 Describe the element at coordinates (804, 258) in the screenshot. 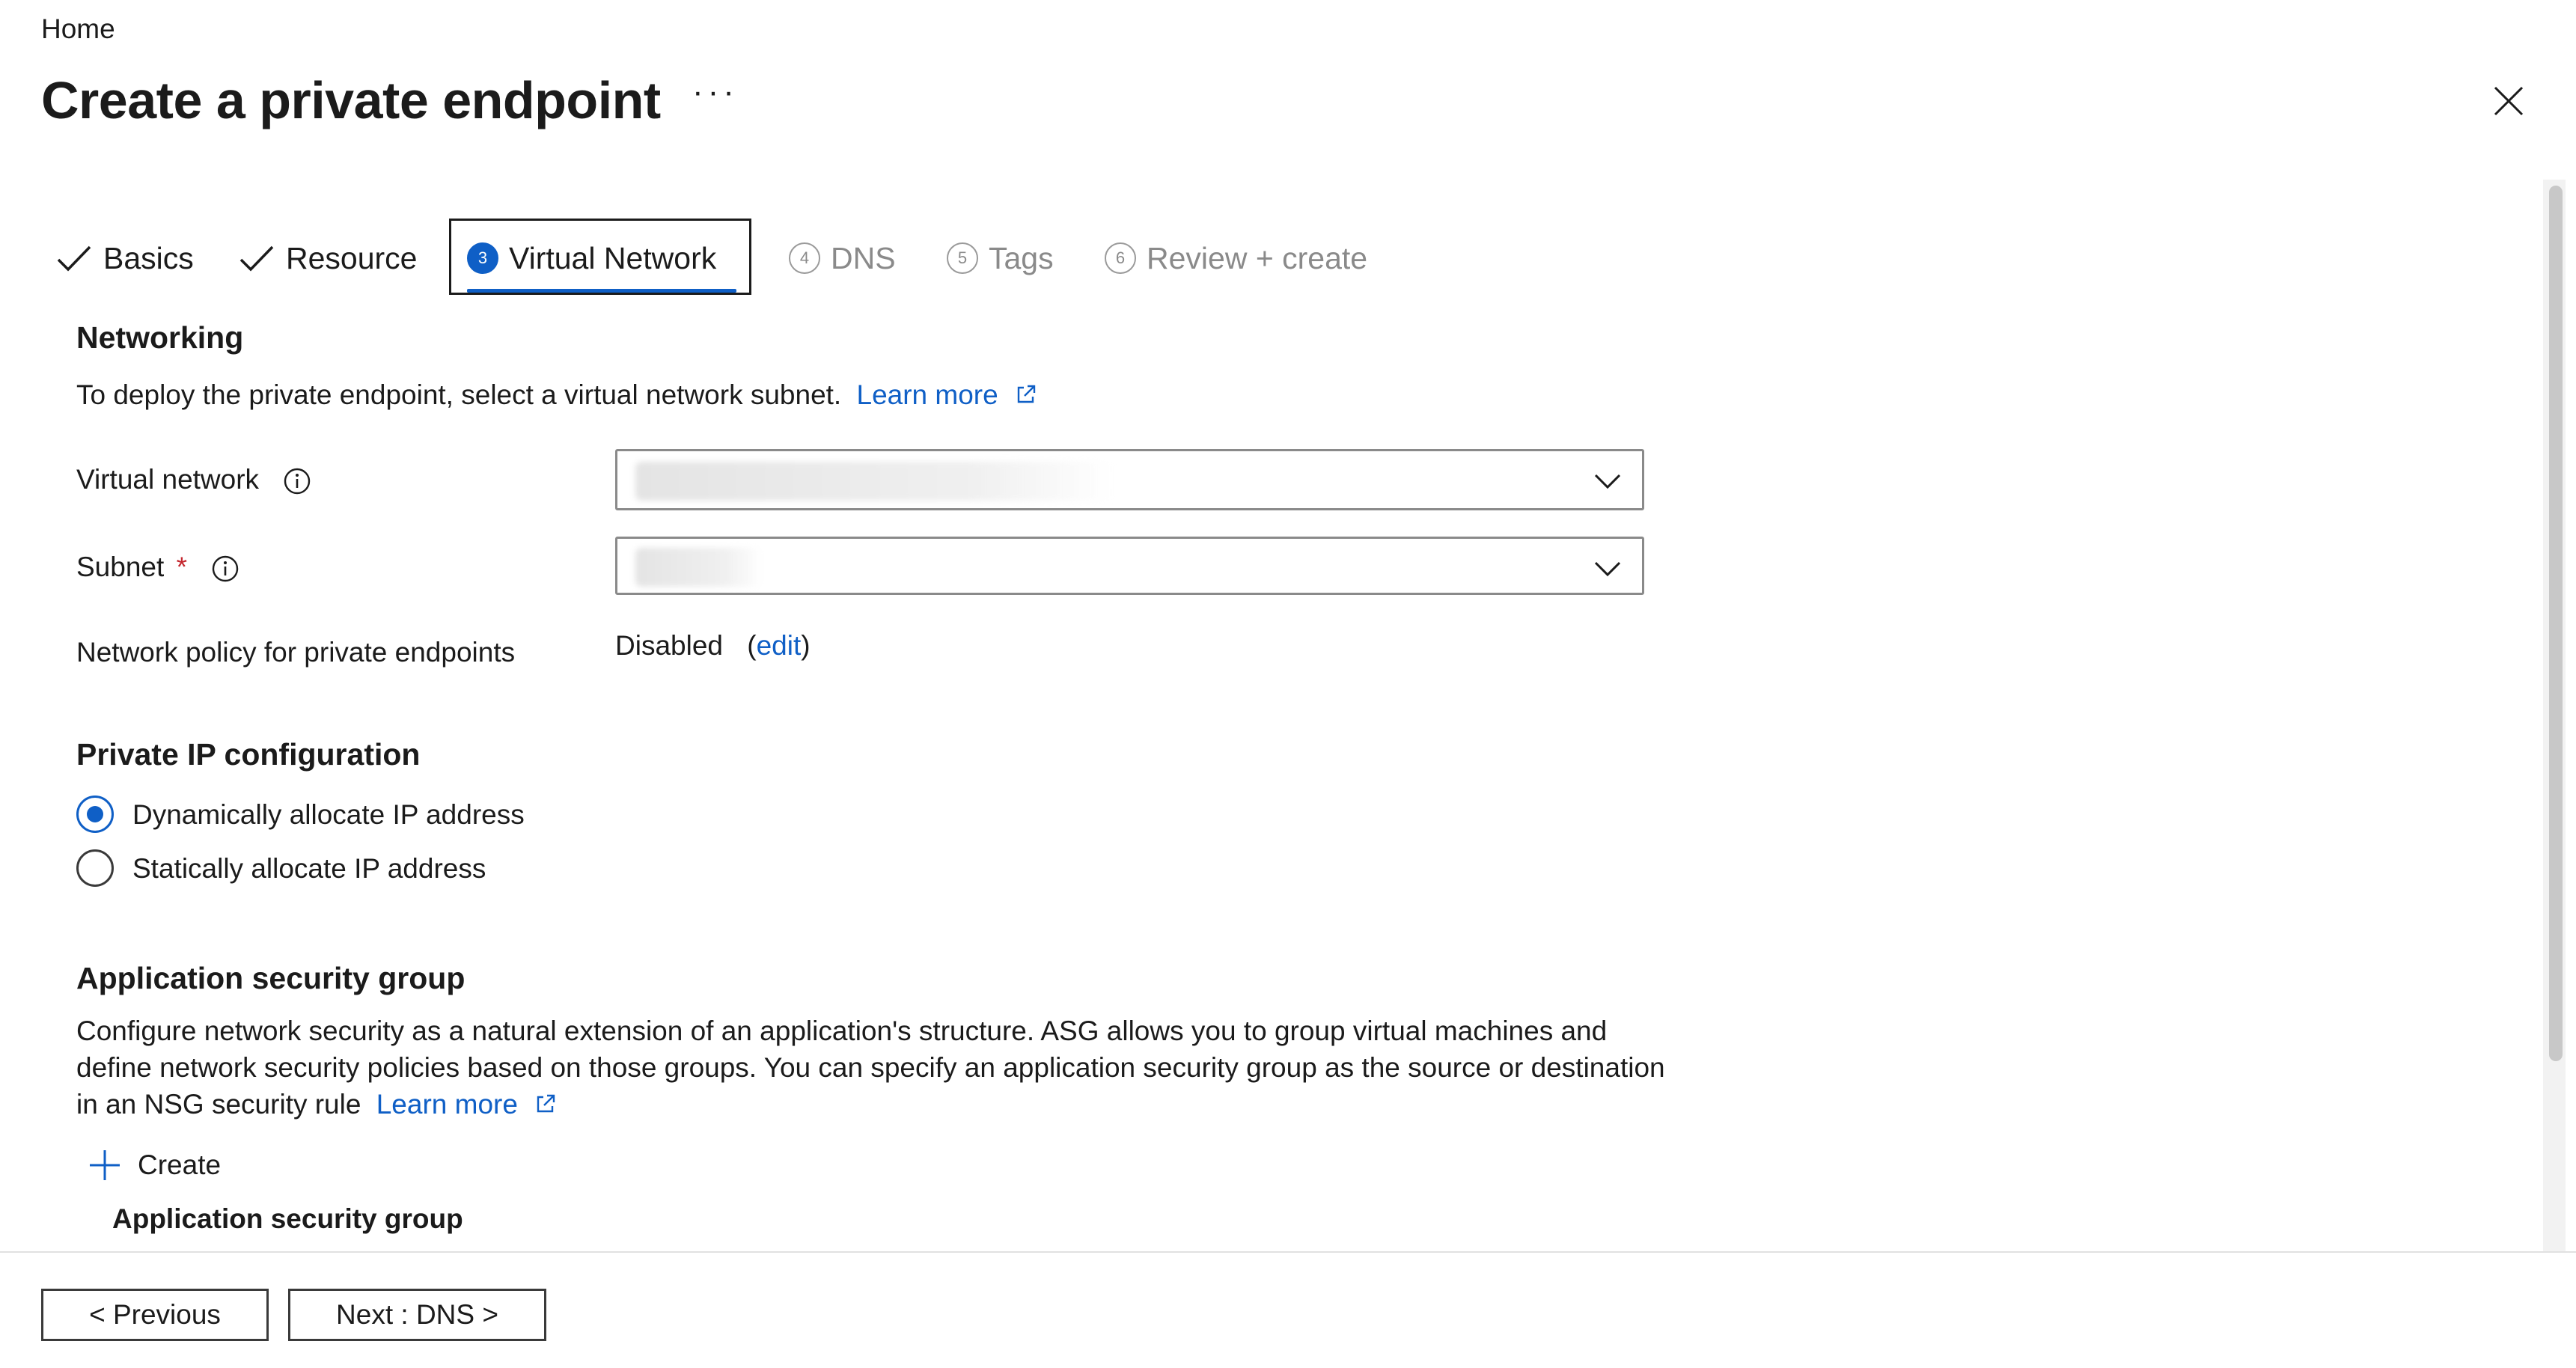

I see `step-4-badge: 4` at that location.